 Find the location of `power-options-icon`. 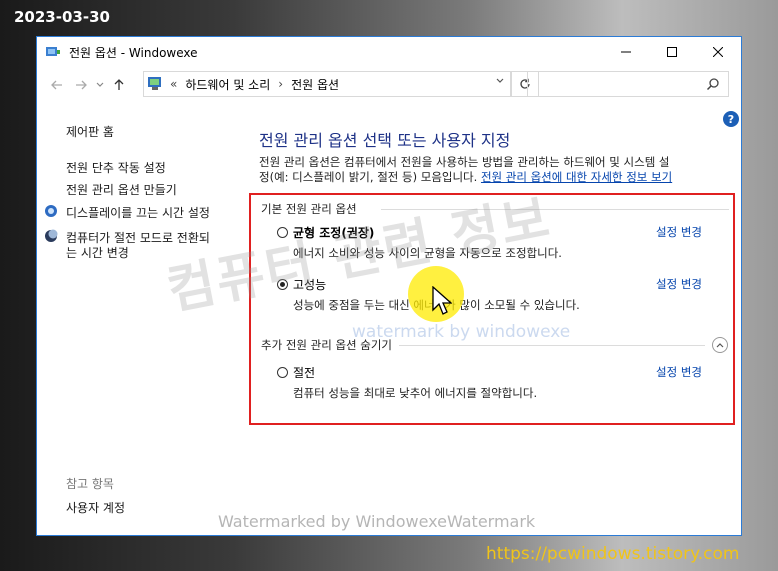

power-options-icon is located at coordinates (53, 51).